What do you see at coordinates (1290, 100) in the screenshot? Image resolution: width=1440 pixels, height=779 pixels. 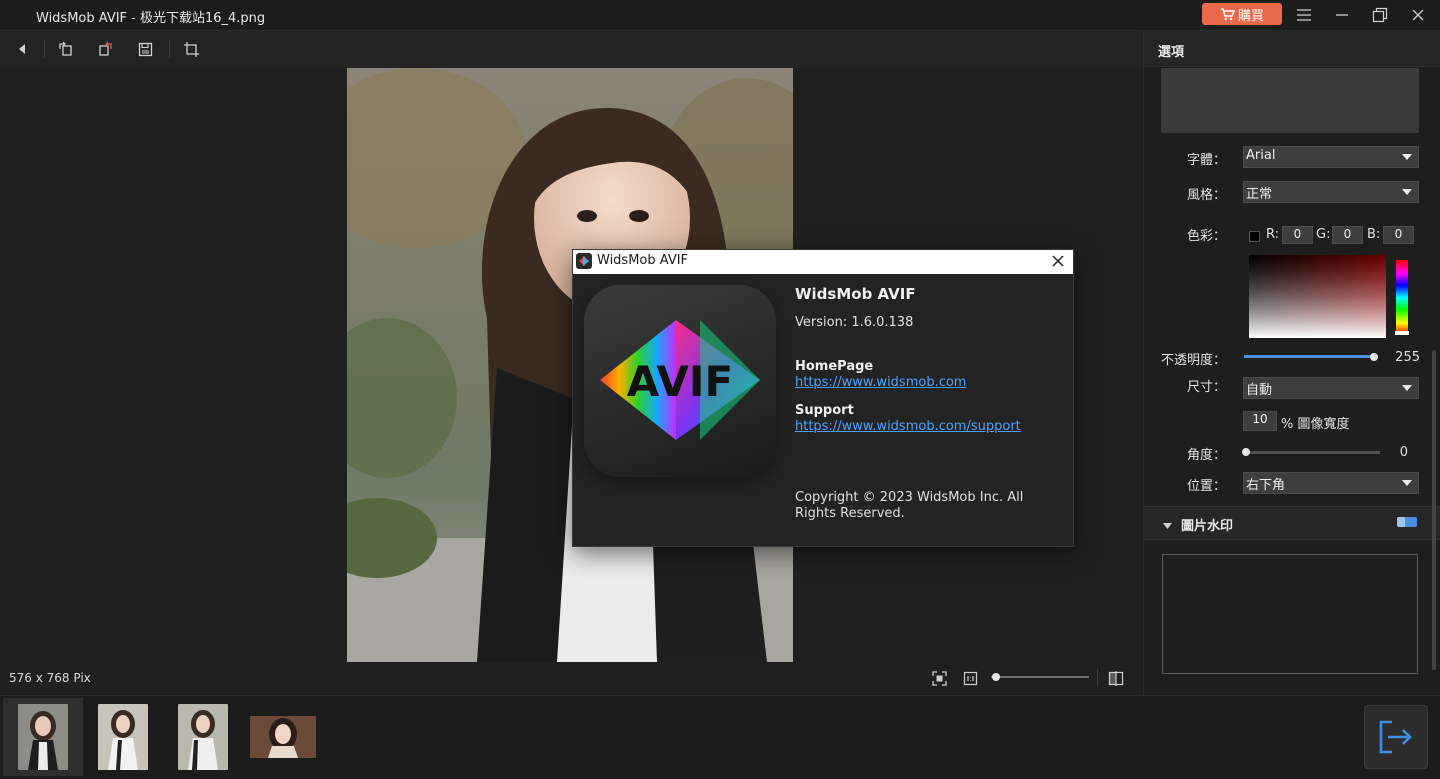 I see `watermark-text-input` at bounding box center [1290, 100].